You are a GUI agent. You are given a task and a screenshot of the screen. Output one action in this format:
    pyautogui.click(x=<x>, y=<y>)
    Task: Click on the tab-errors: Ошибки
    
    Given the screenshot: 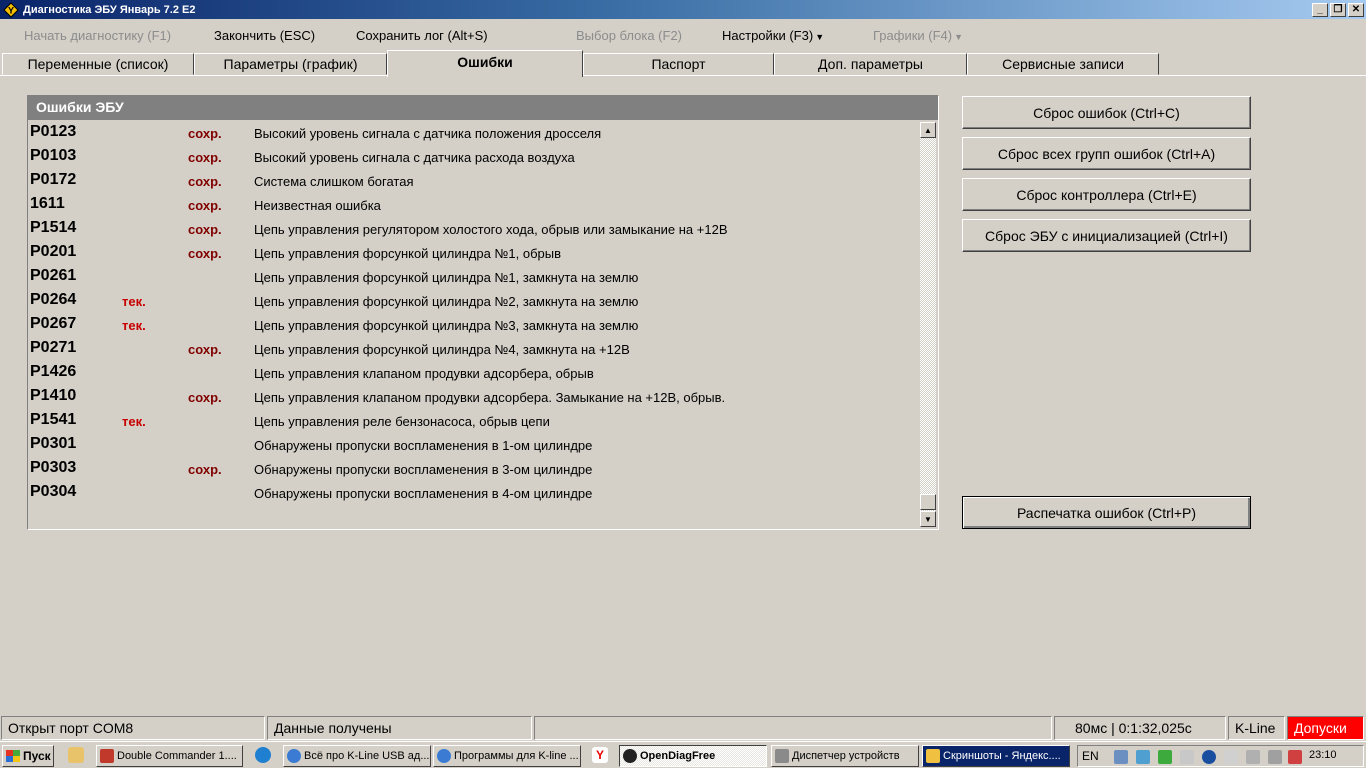 What is the action you would take?
    pyautogui.click(x=485, y=63)
    